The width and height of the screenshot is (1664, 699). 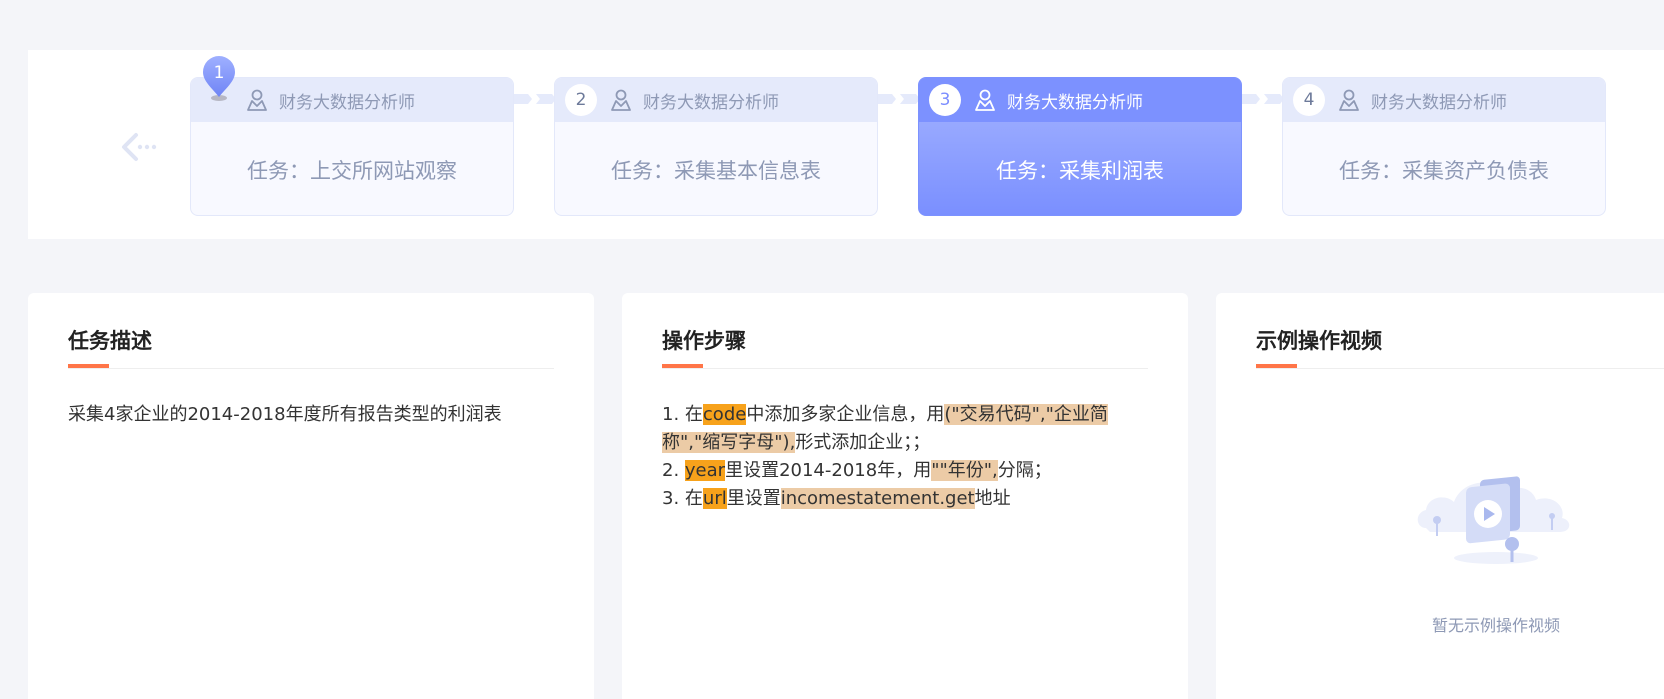 What do you see at coordinates (1495, 625) in the screenshot?
I see `empty-video-text: 暂无示例操作视频` at bounding box center [1495, 625].